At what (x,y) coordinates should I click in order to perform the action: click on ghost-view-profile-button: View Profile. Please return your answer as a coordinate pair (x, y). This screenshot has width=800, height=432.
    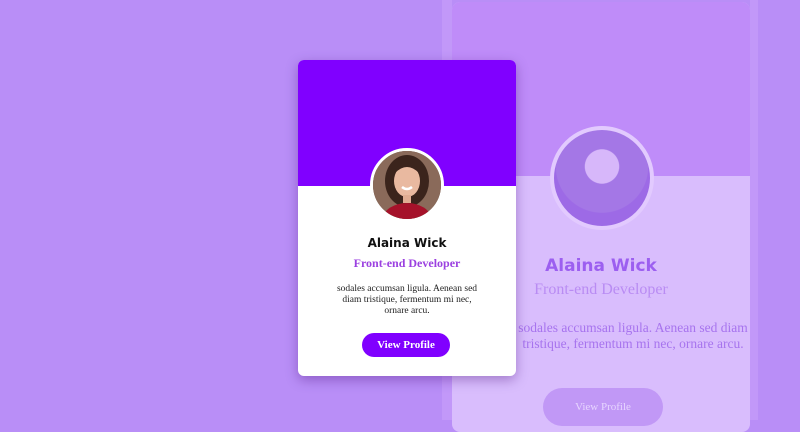
    Looking at the image, I should click on (603, 407).